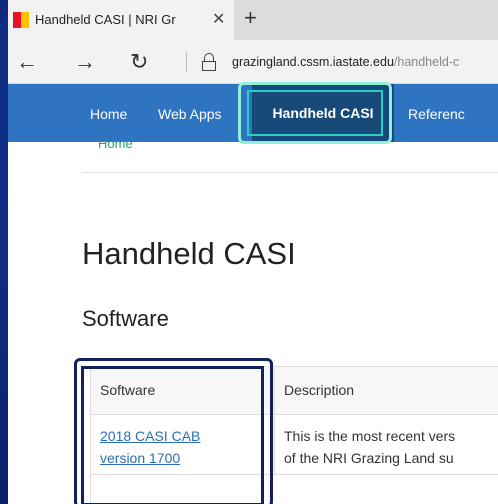 This screenshot has height=504, width=498. I want to click on new-tab-button: +, so click(250, 18).